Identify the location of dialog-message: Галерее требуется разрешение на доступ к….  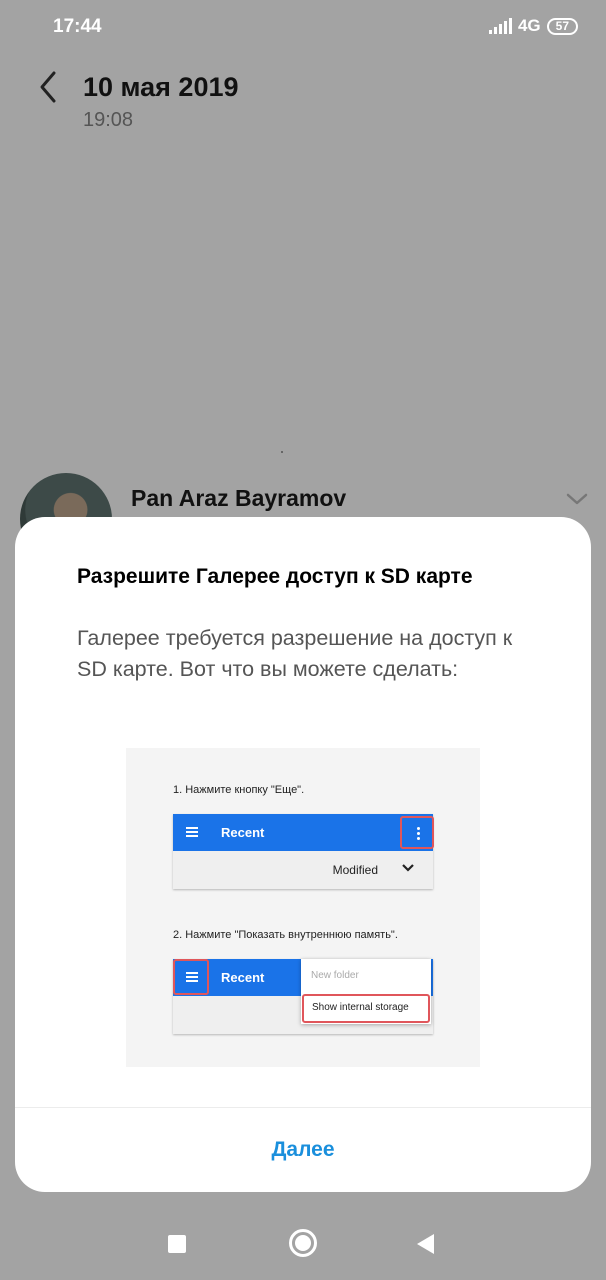
(295, 653).